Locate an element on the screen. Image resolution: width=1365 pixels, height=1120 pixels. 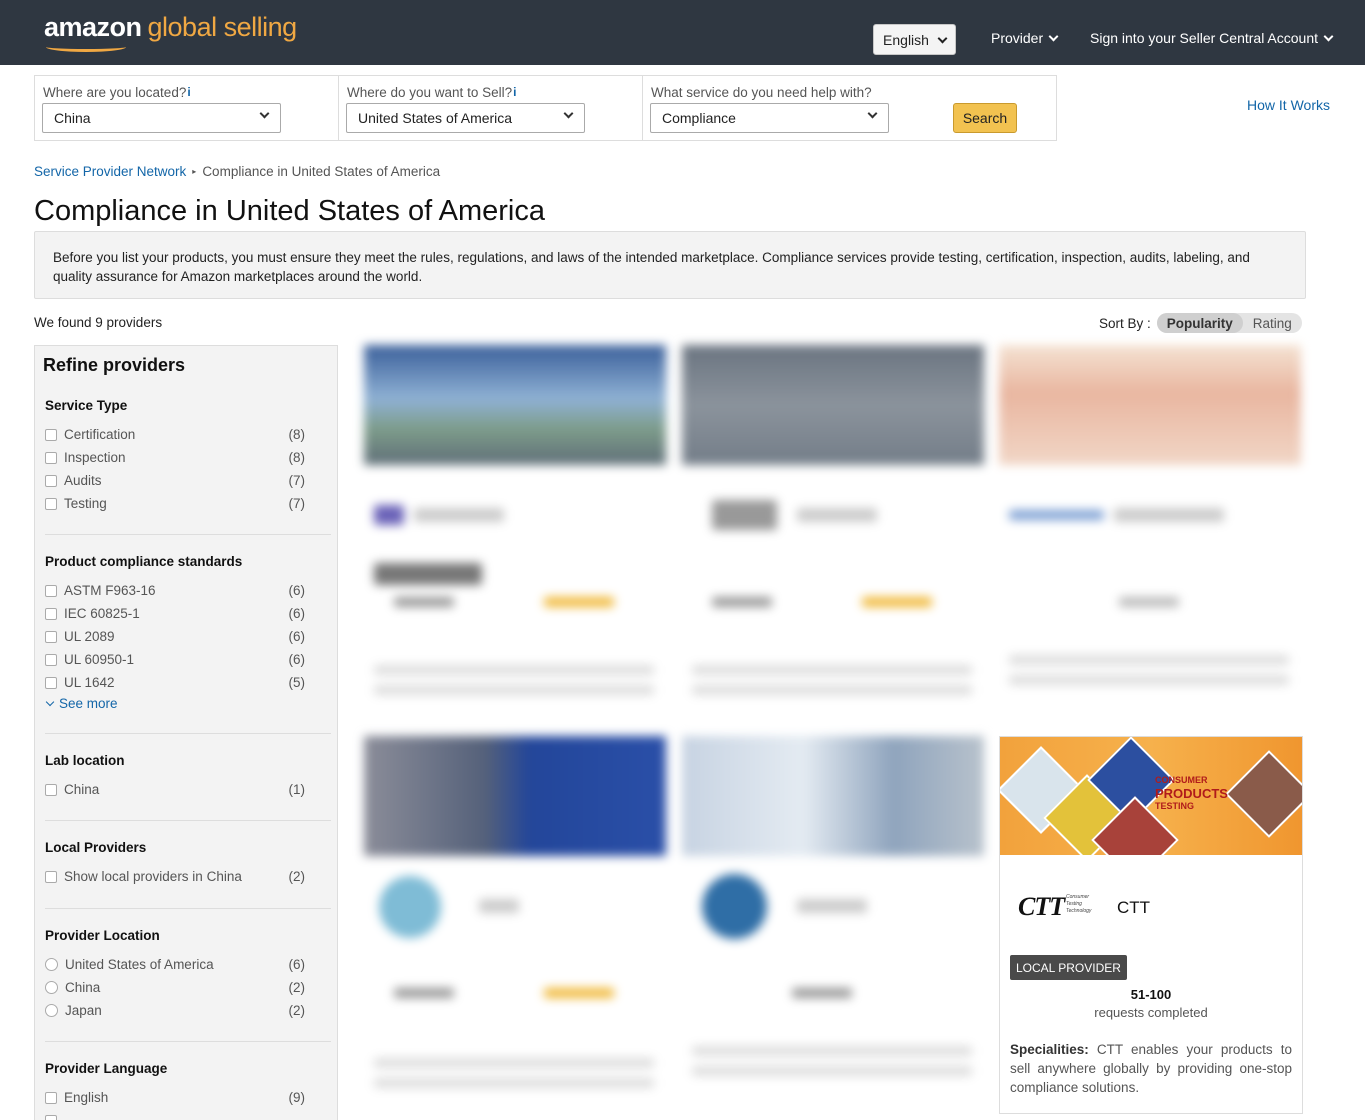
service-select: Compliance is located at coordinates (769, 118).